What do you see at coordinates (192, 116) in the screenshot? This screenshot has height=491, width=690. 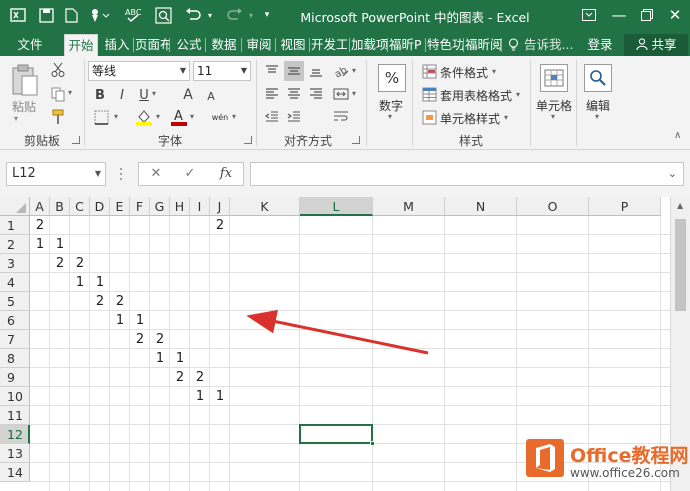 I see `font-color-dropdown-icon: ▾` at bounding box center [192, 116].